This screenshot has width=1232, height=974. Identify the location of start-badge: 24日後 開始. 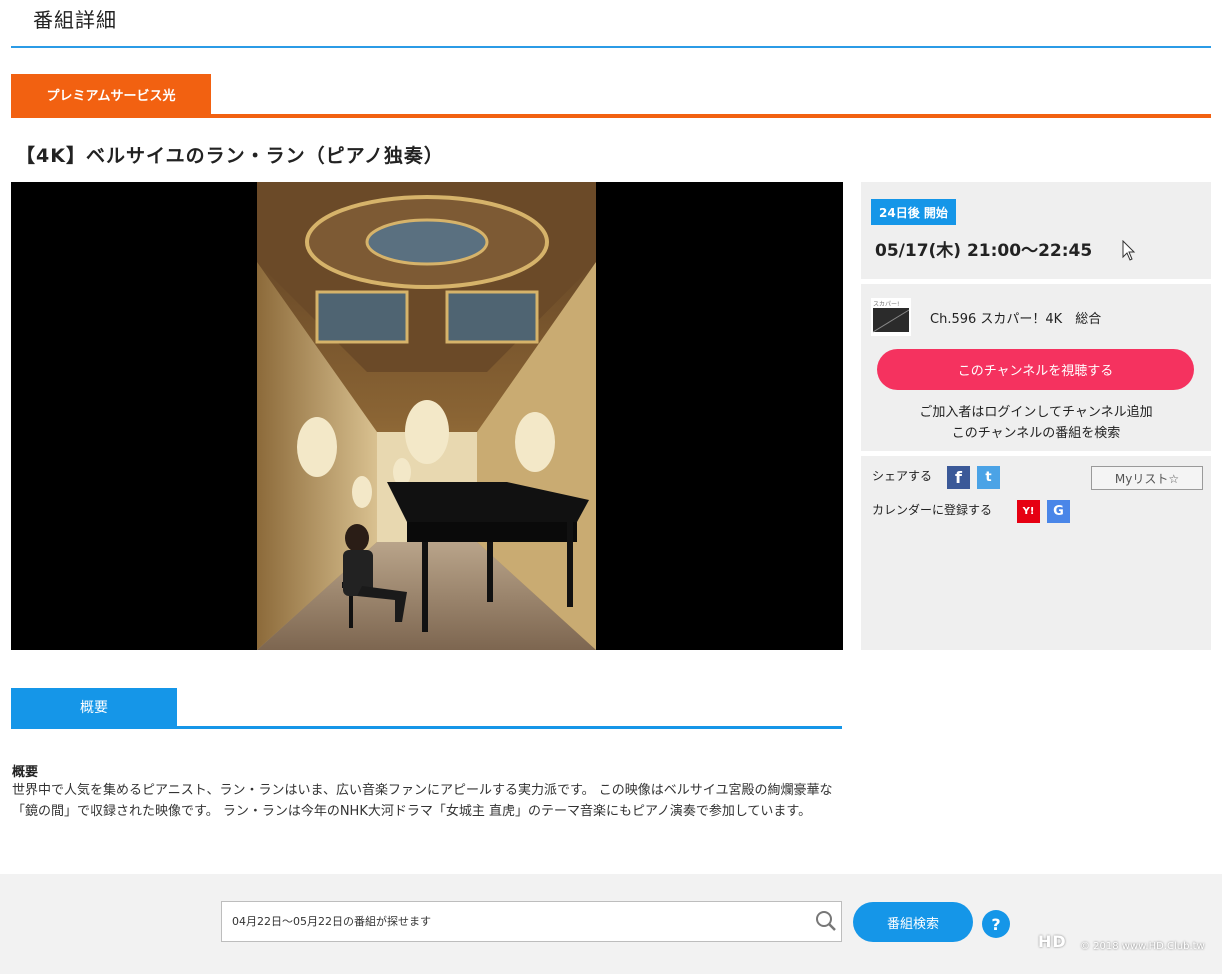
(913, 212).